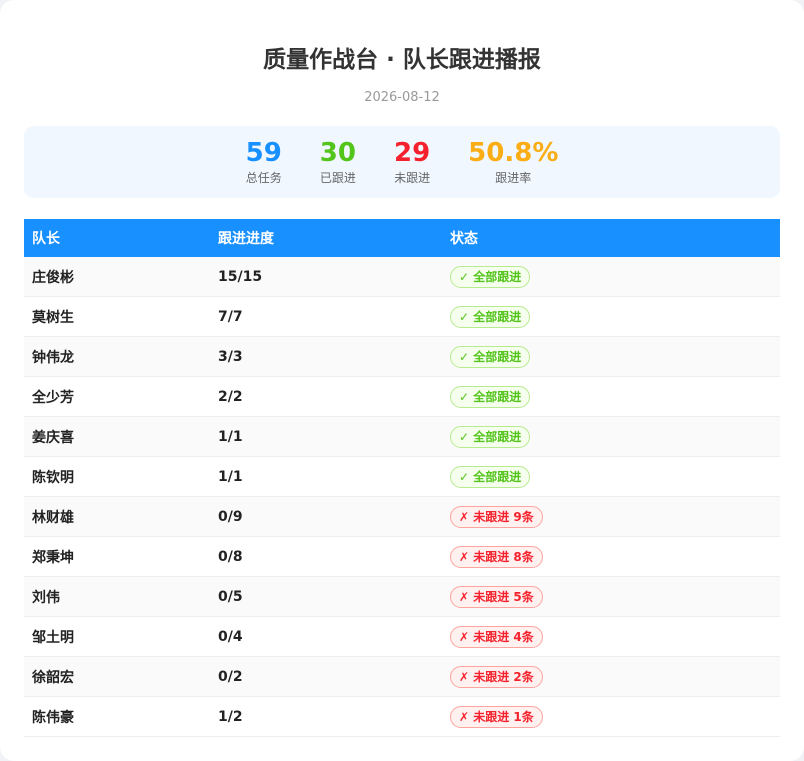  What do you see at coordinates (611, 516) in the screenshot?
I see `status-cell: ✗ 未跟进 9条` at bounding box center [611, 516].